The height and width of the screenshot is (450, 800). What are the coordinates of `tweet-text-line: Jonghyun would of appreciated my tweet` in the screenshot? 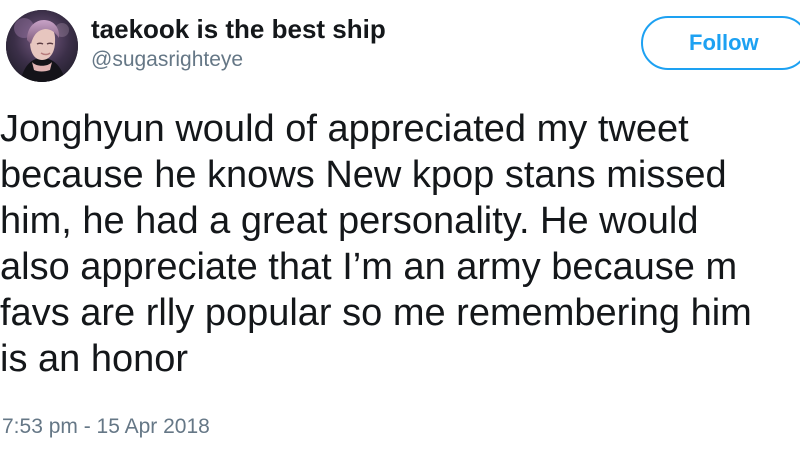 It's located at (344, 129).